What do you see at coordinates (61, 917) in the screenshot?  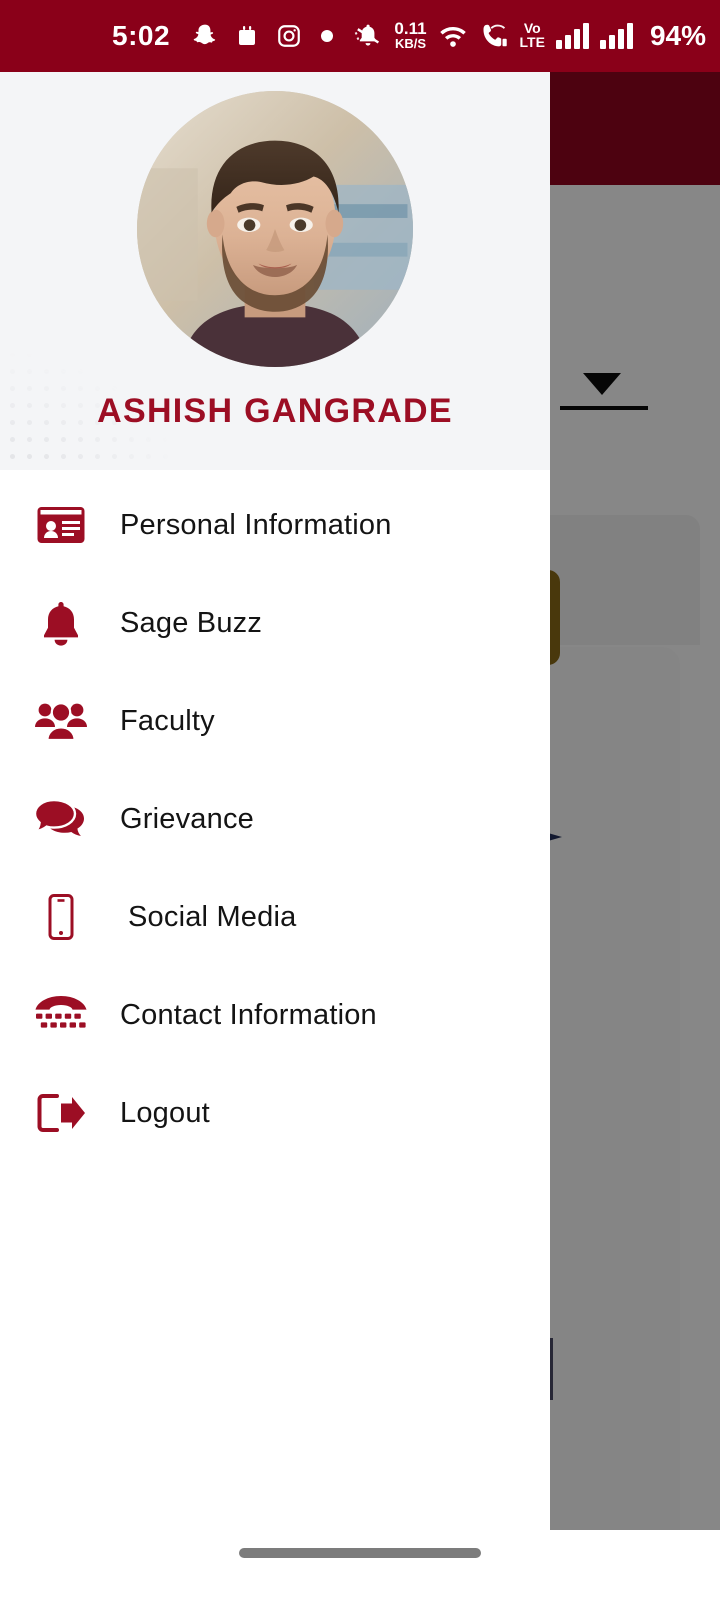 I see `mobile-phone-icon` at bounding box center [61, 917].